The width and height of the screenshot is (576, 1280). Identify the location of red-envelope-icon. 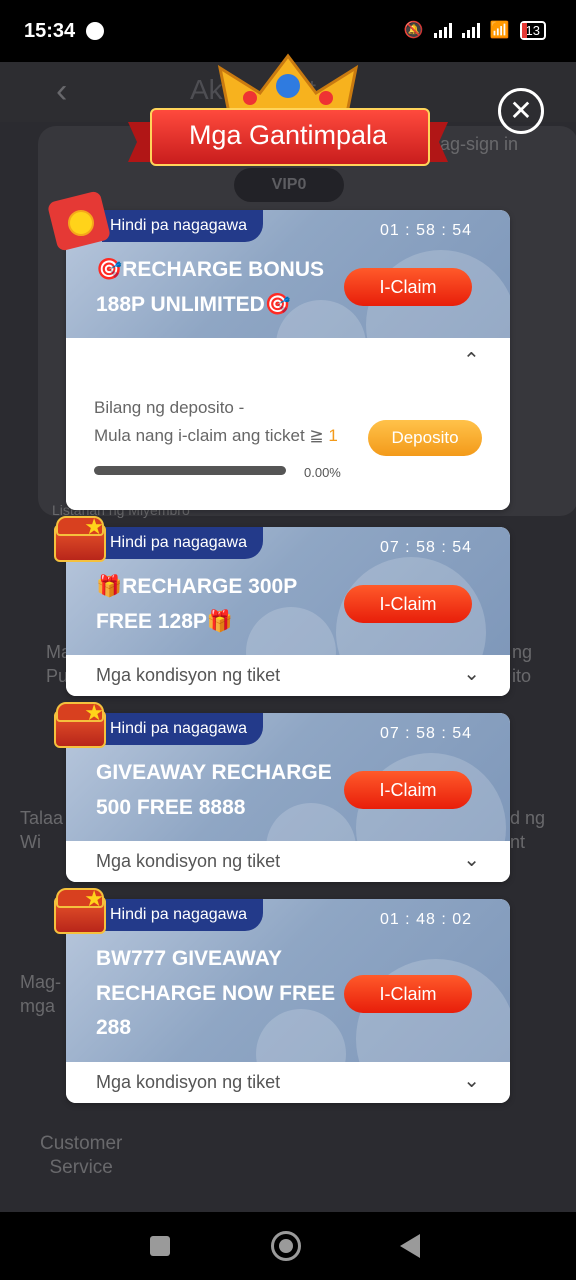
(79, 221).